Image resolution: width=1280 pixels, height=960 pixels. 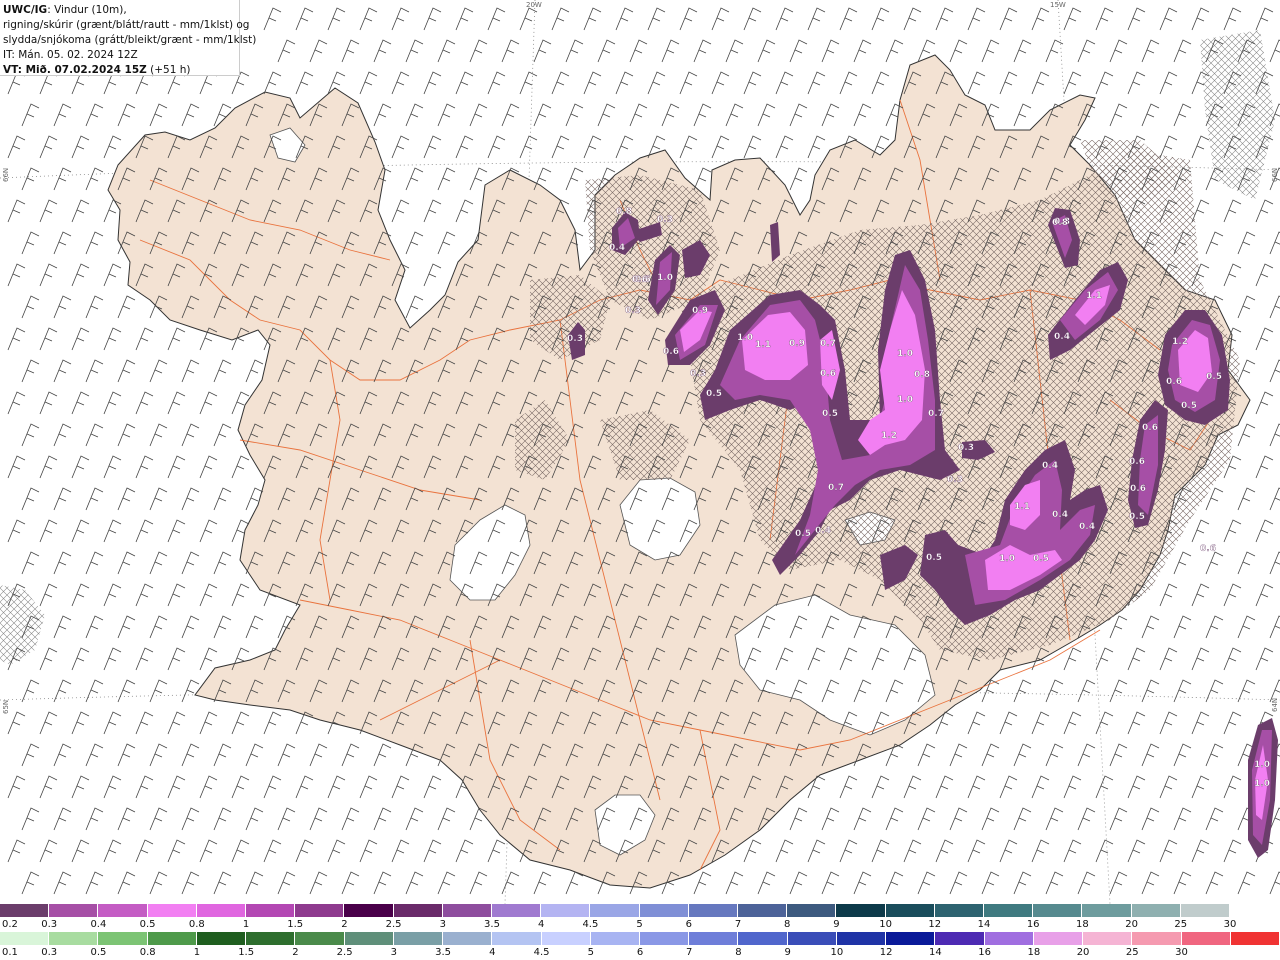 I want to click on legend-rain-tick: 1, so click(x=197, y=952).